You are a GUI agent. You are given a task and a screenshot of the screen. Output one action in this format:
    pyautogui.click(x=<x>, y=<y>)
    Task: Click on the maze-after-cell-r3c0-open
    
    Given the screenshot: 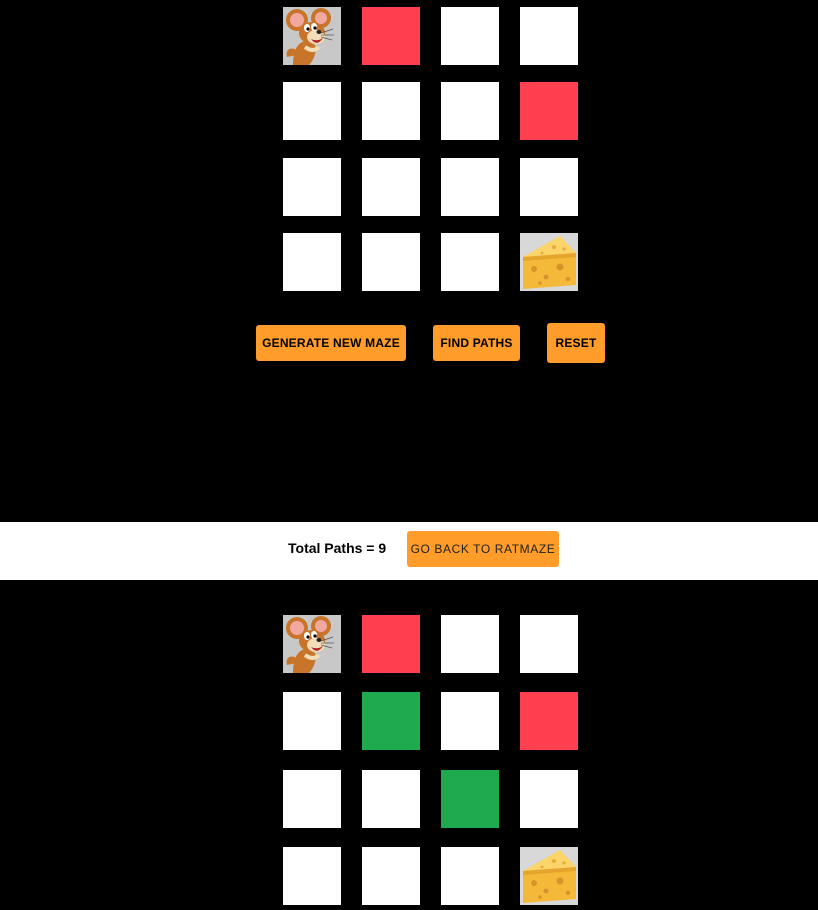 What is the action you would take?
    pyautogui.click(x=312, y=876)
    